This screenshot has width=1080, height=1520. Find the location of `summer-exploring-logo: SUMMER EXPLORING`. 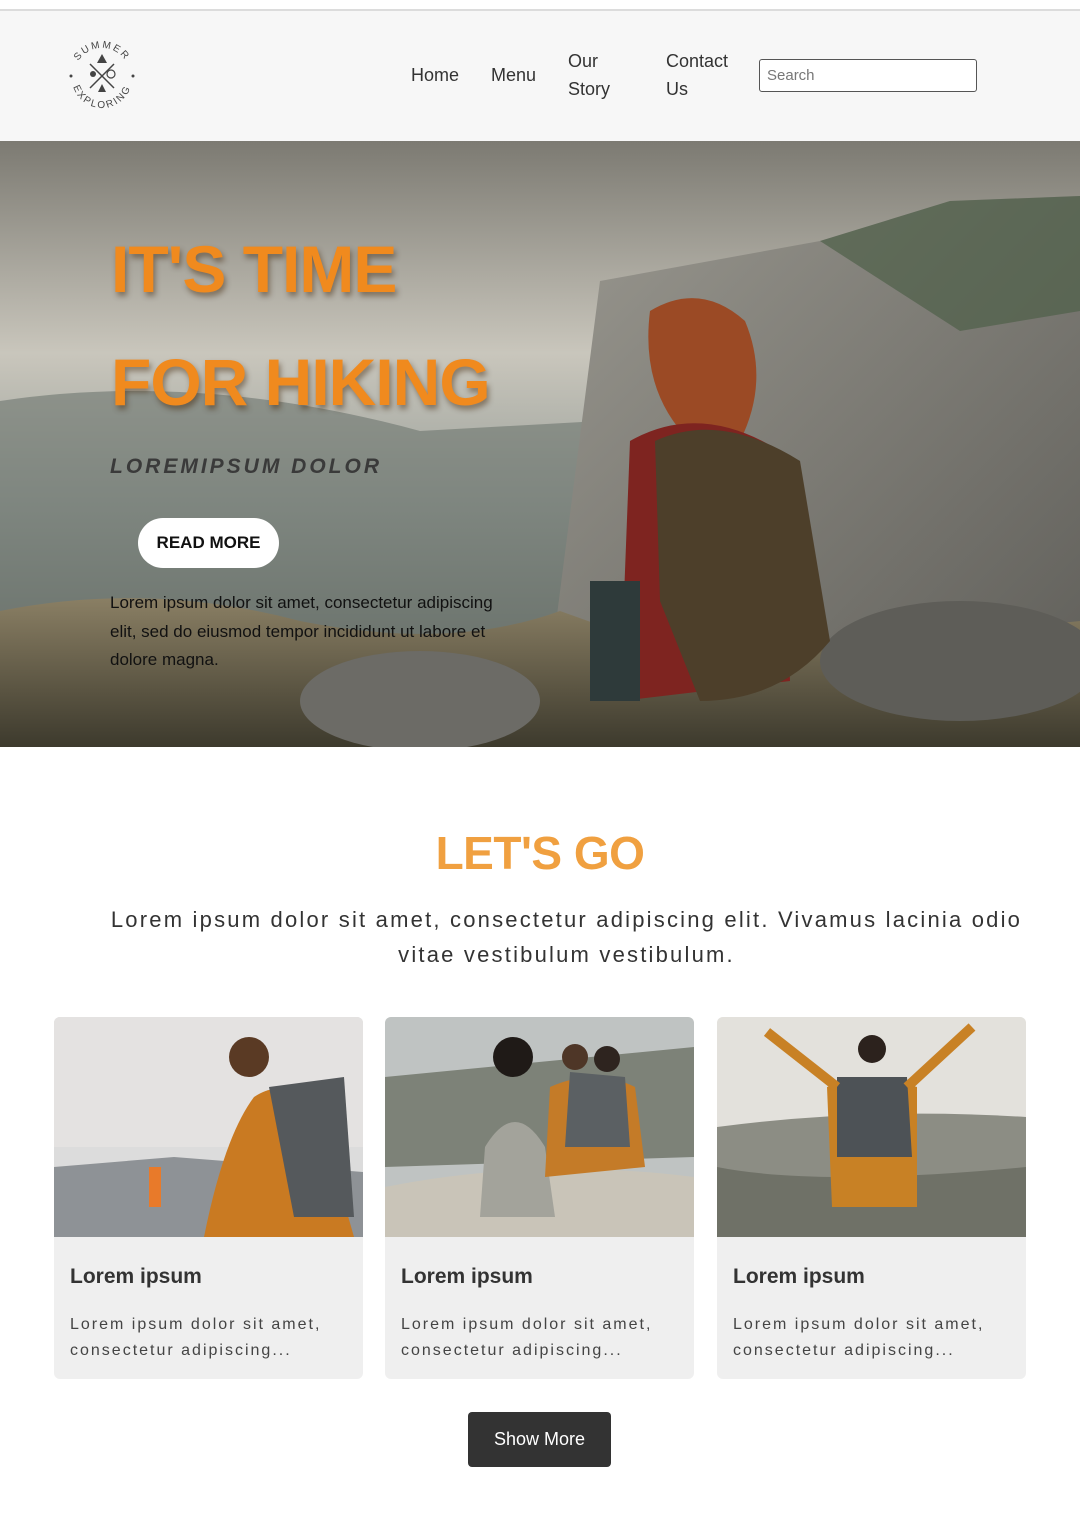

summer-exploring-logo: SUMMER EXPLORING is located at coordinates (102, 76).